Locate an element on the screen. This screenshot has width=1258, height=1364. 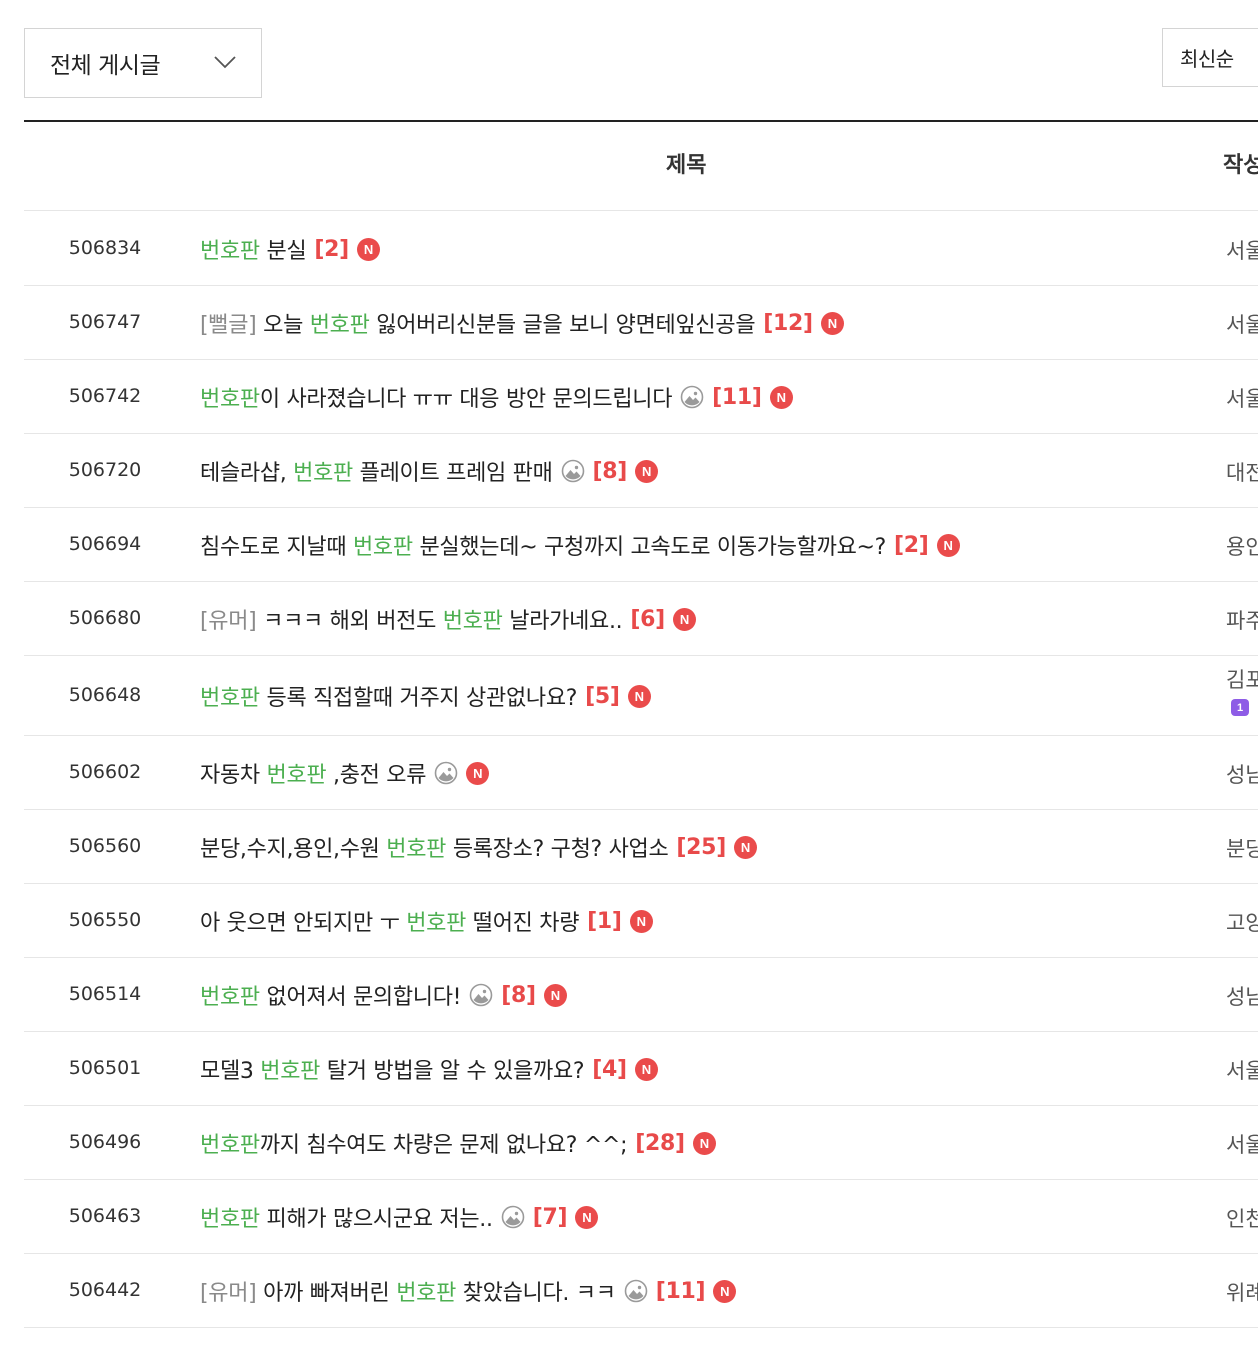
post-row: 506463 번호판 피해가 많으시군요 저는.. [7] N 인천 is located at coordinates (641, 1217).